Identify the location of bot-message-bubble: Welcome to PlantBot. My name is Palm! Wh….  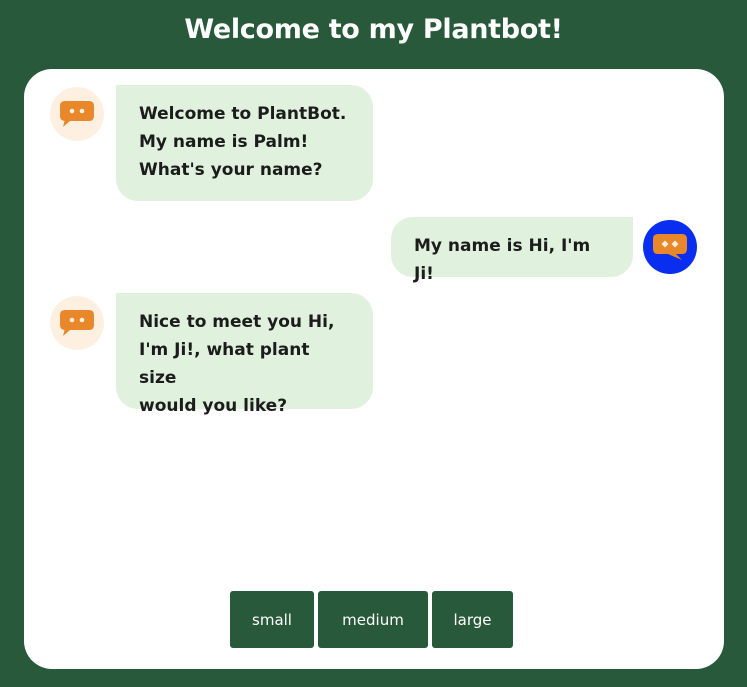
(244, 143).